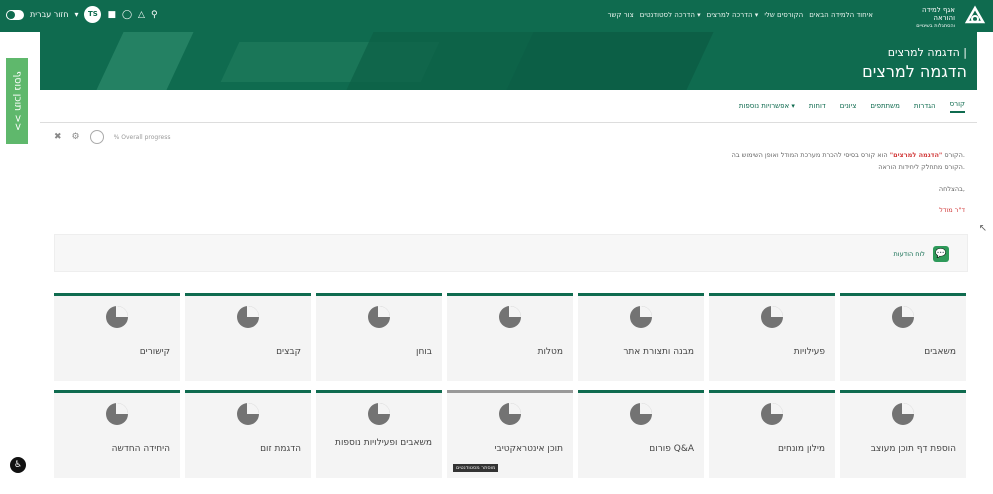 This screenshot has width=993, height=494. Describe the element at coordinates (938, 10) in the screenshot. I see `brand-line: אגף למידה` at that location.